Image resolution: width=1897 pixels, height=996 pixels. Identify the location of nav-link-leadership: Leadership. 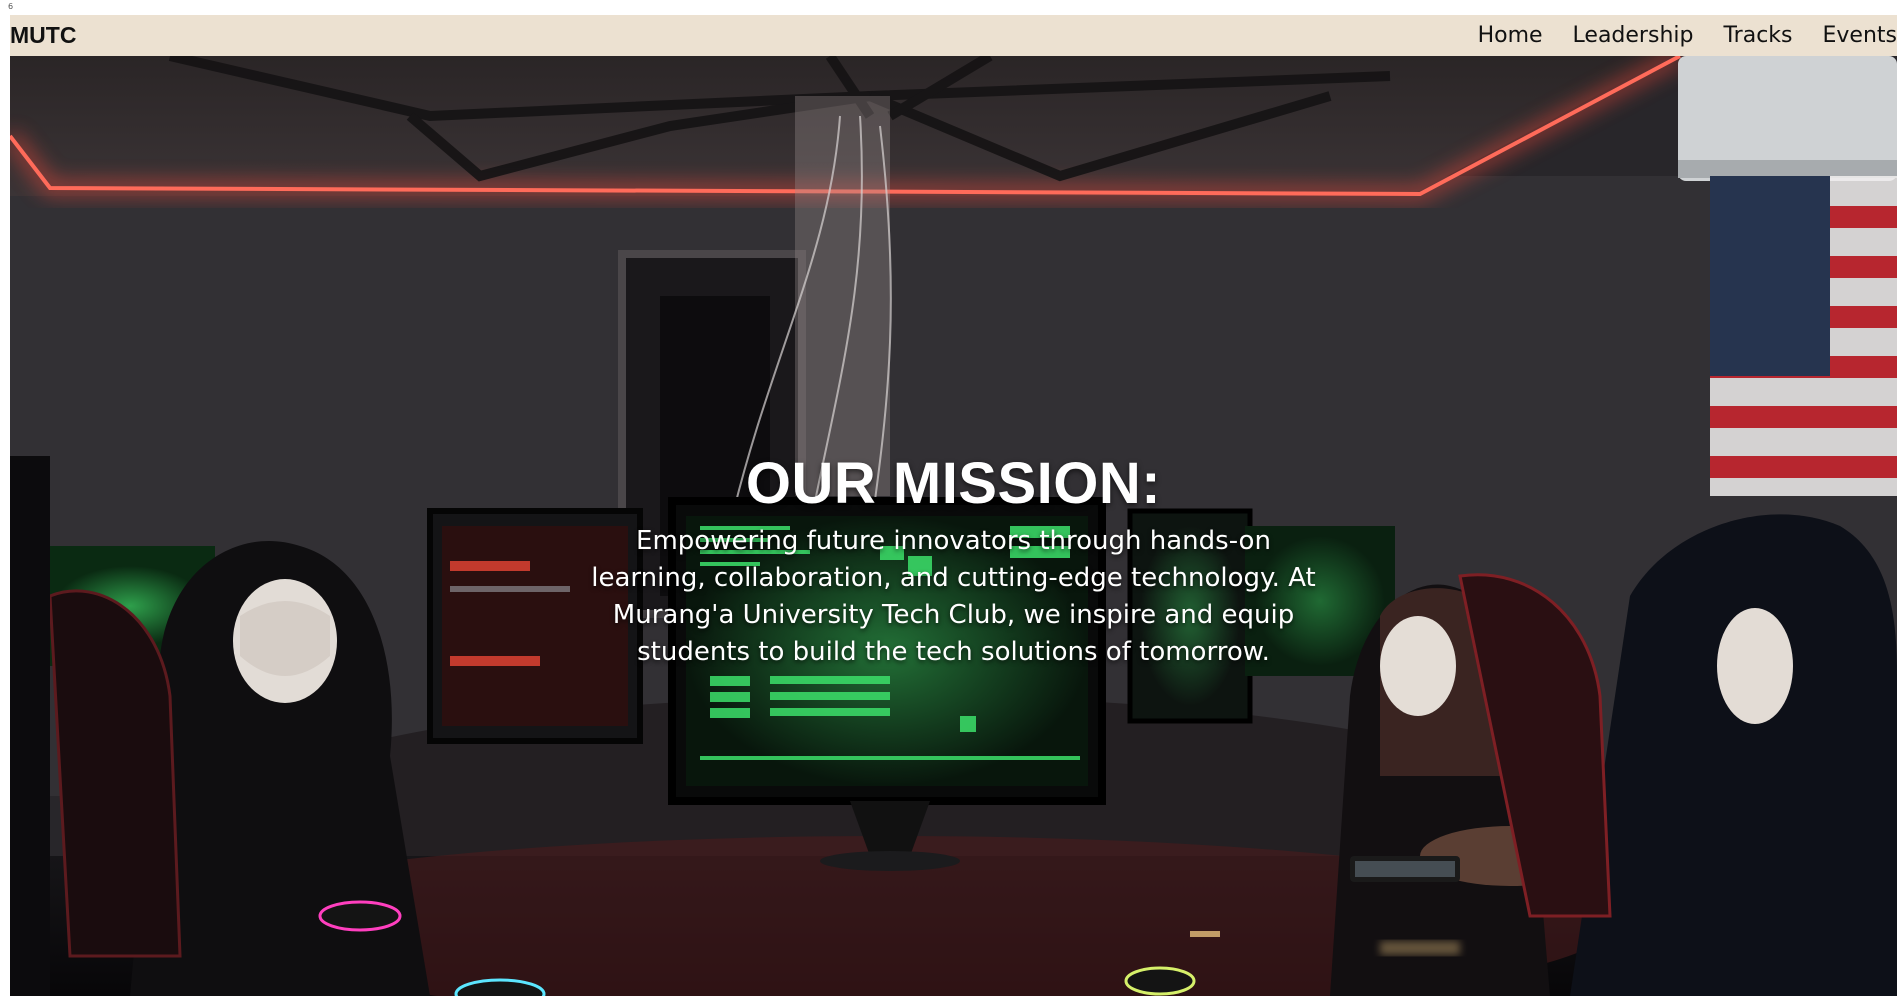
(1633, 35).